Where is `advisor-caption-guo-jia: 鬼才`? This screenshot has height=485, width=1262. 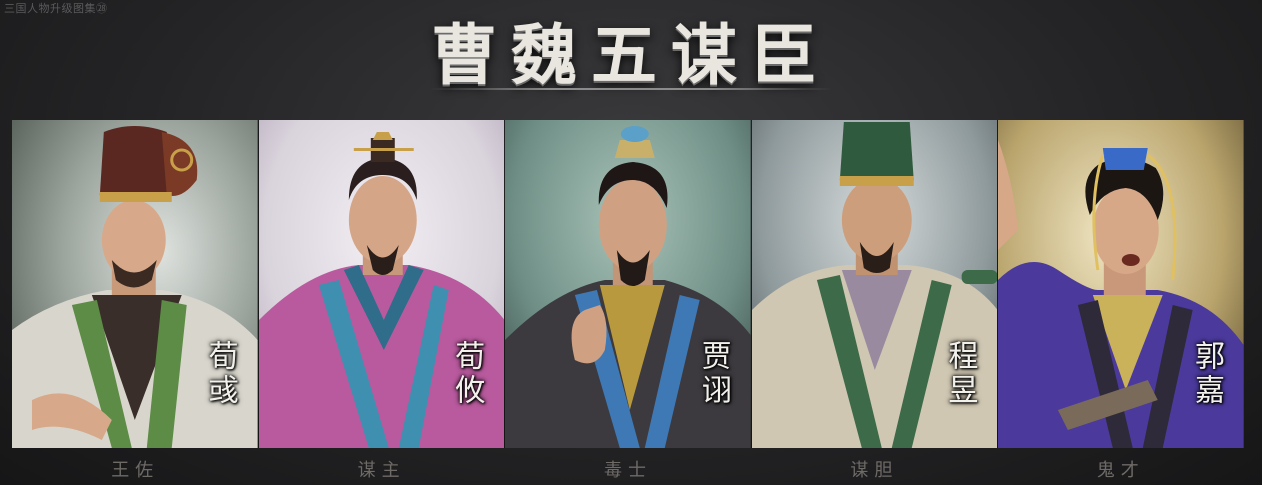
advisor-caption-guo-jia: 鬼才 is located at coordinates (1120, 470).